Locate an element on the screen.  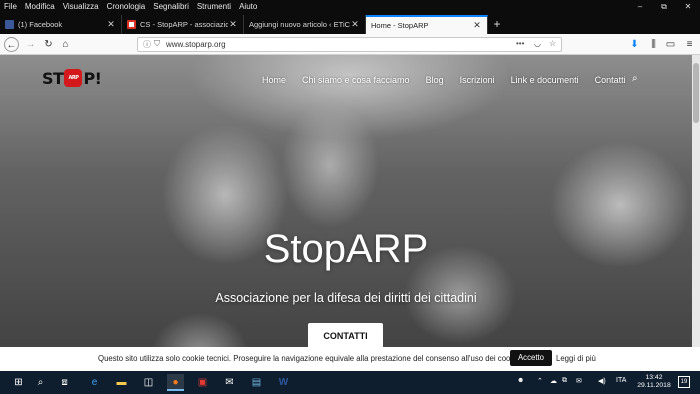
url-bar: ⓘ ⛉ www.stoparp.org ••• ◡ ☆ is located at coordinates (349, 44).